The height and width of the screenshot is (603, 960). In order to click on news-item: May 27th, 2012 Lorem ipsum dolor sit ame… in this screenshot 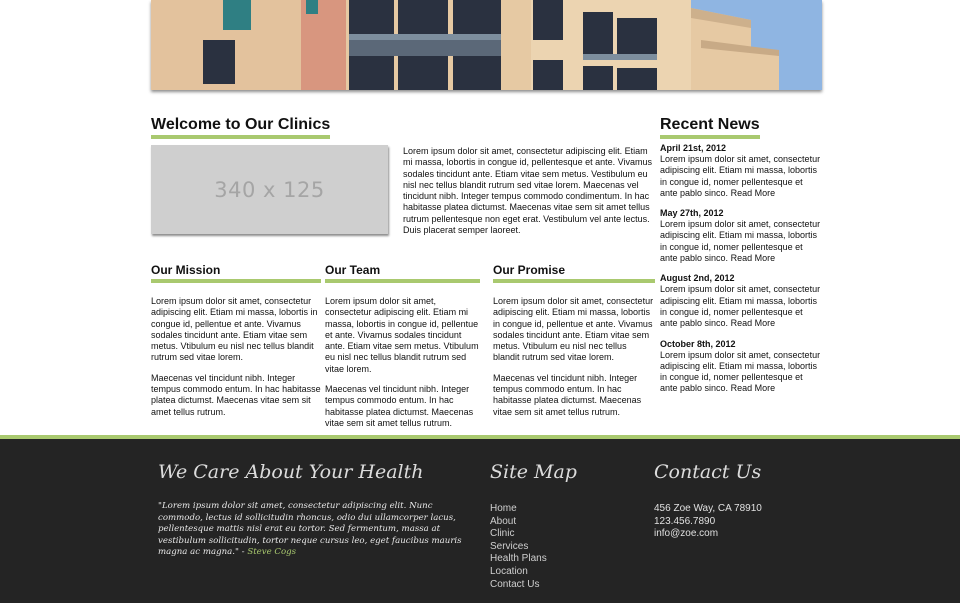, I will do `click(741, 236)`.